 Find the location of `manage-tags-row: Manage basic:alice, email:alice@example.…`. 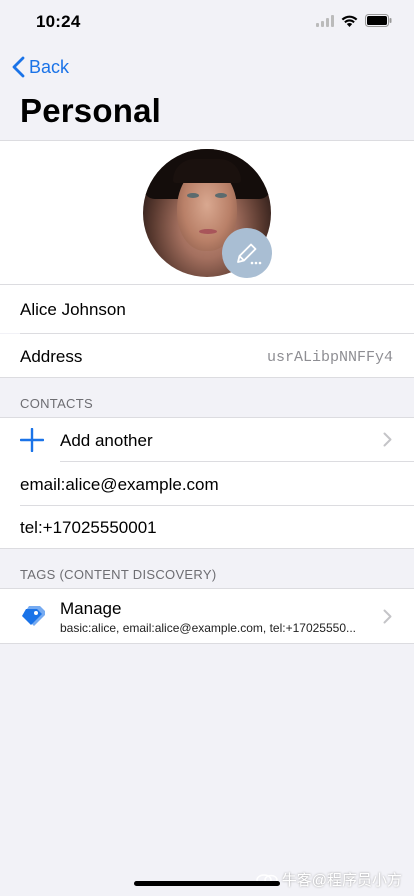

manage-tags-row: Manage basic:alice, email:alice@example.… is located at coordinates (207, 616).